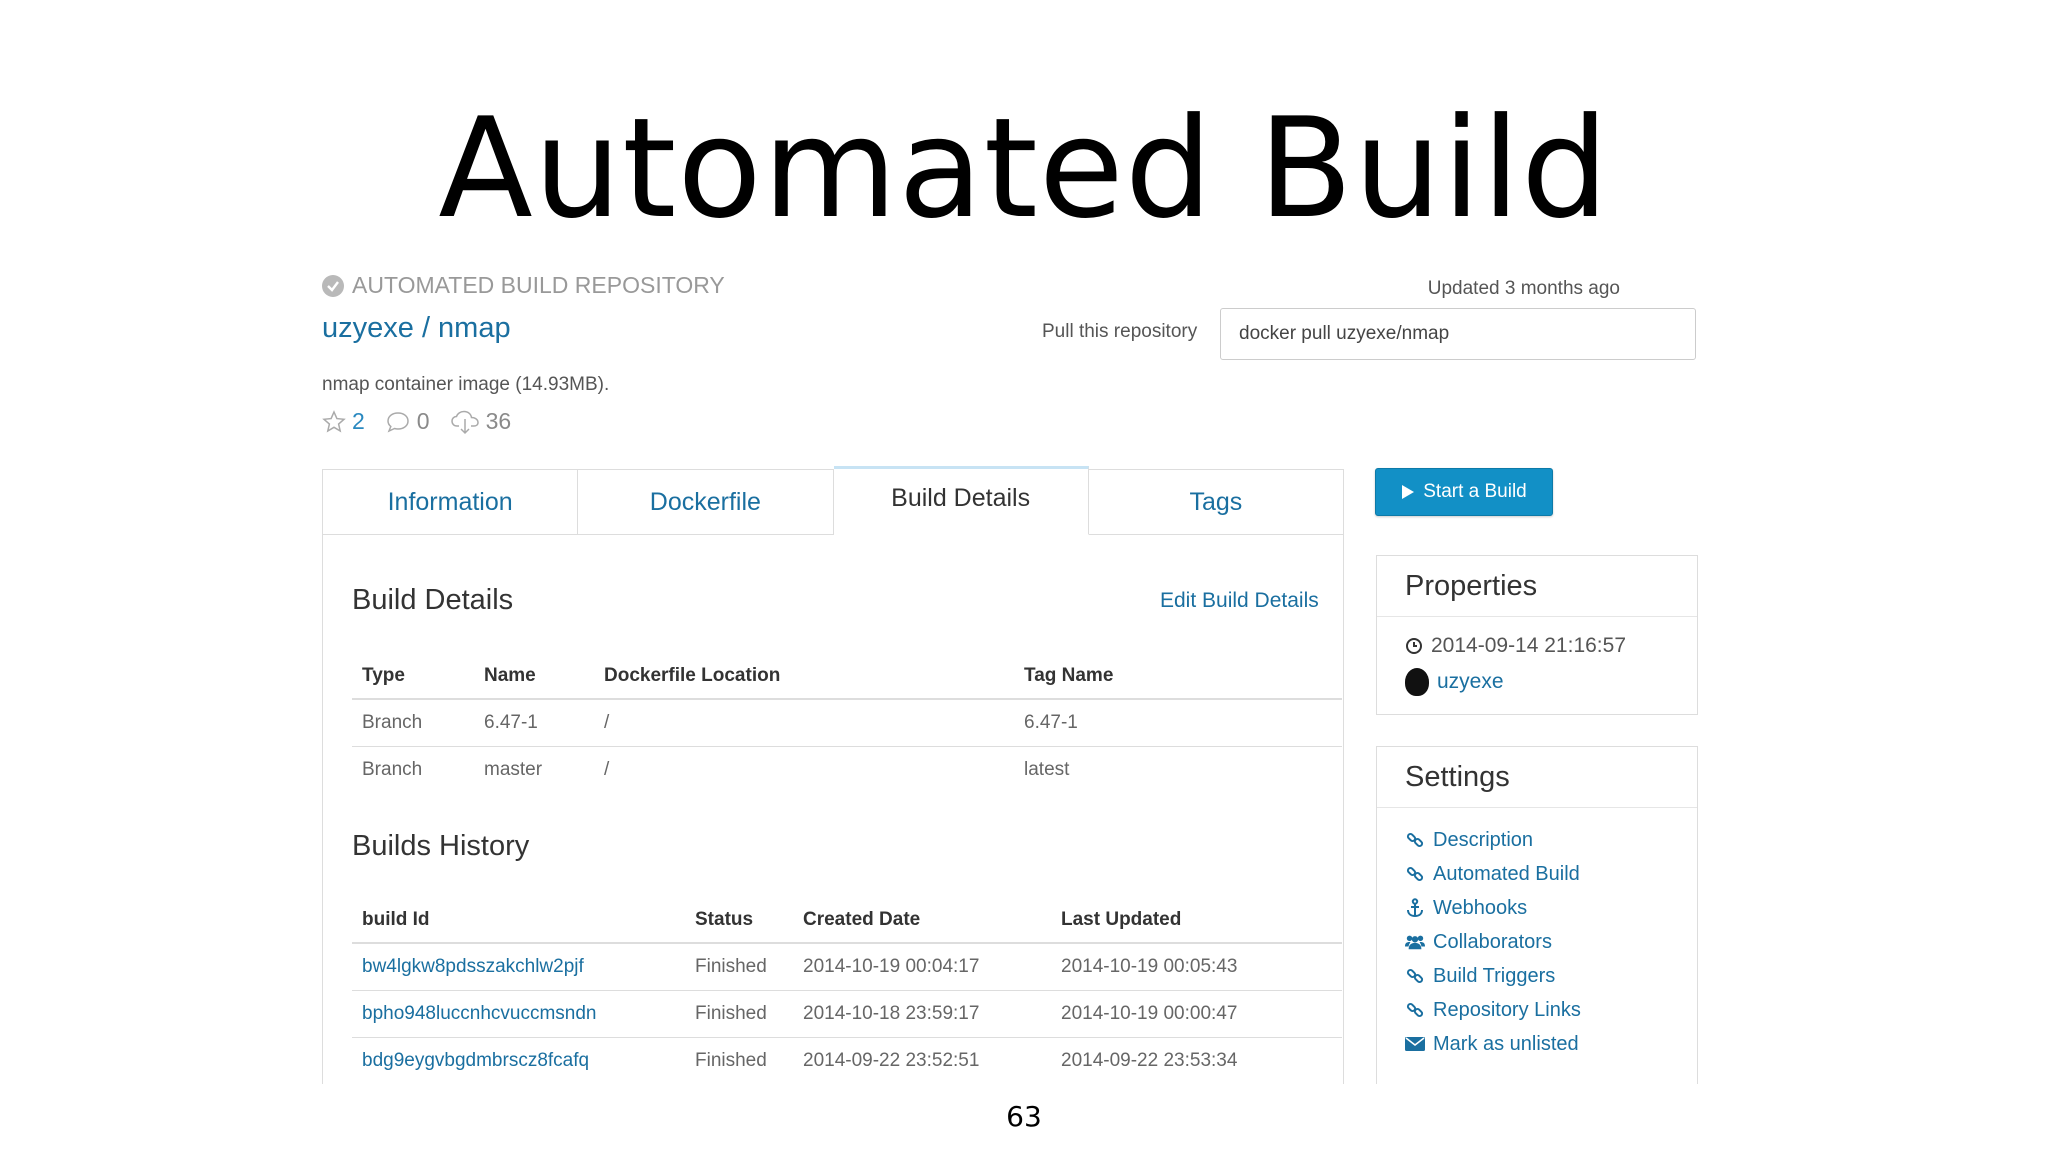 The width and height of the screenshot is (2048, 1152). Describe the element at coordinates (1196, 1060) in the screenshot. I see `table-cell: 2014-09-22 23:53:34` at that location.